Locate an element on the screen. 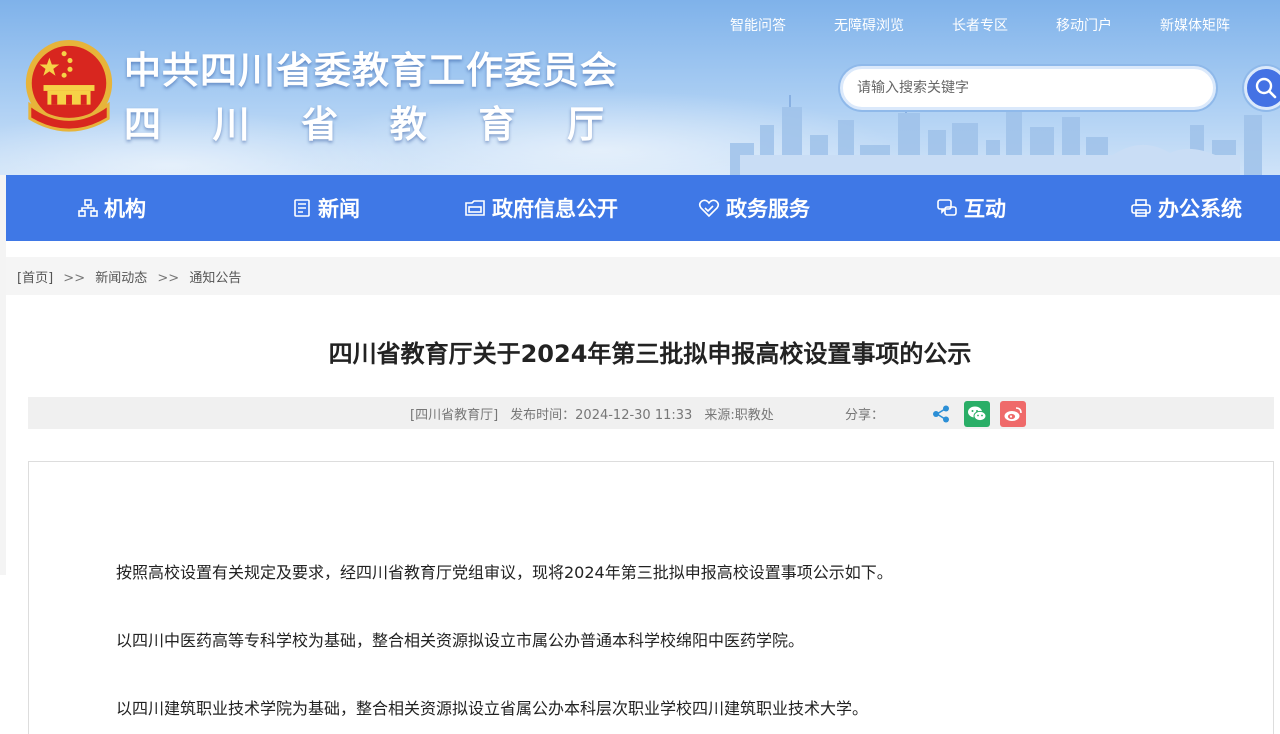 This screenshot has width=1280, height=734. top-link-elderly: 长者专区 is located at coordinates (980, 25).